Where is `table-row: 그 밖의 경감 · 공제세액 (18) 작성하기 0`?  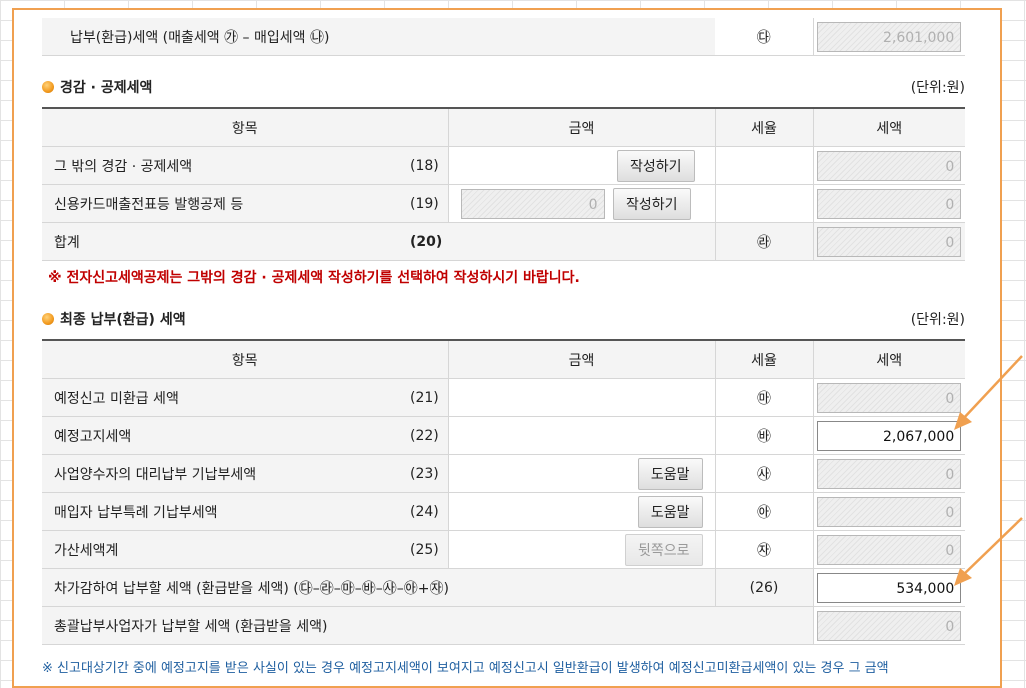
table-row: 그 밖의 경감 · 공제세액 (18) 작성하기 0 is located at coordinates (504, 165).